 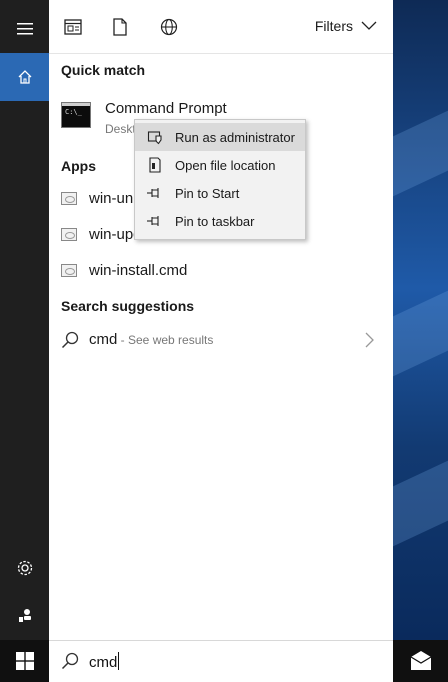 I want to click on documents-filter-button, so click(x=120, y=27).